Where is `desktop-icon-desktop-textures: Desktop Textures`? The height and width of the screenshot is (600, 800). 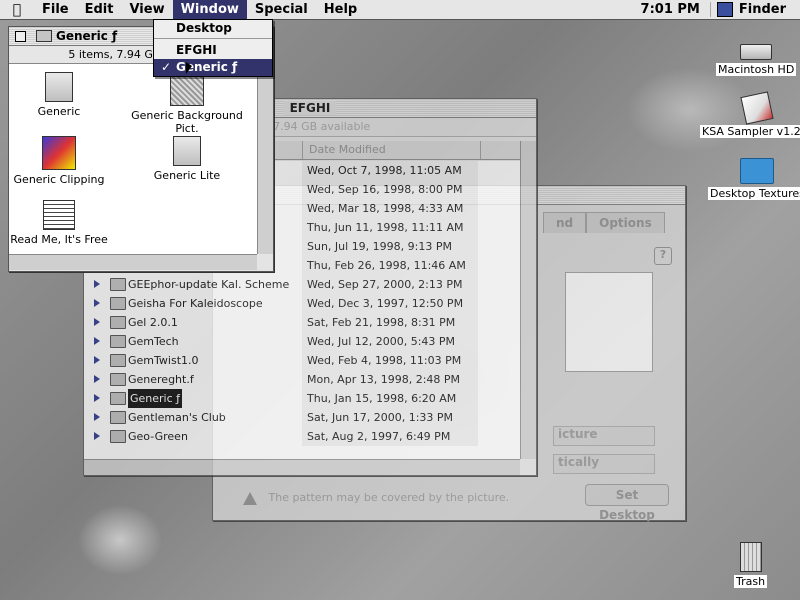 desktop-icon-desktop-textures: Desktop Textures is located at coordinates (754, 179).